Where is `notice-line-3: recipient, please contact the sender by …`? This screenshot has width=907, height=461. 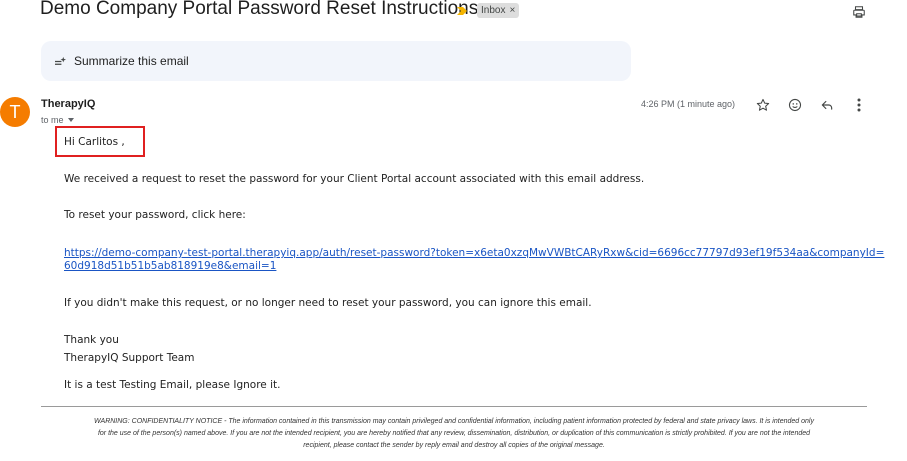 notice-line-3: recipient, please contact the sender by … is located at coordinates (454, 445).